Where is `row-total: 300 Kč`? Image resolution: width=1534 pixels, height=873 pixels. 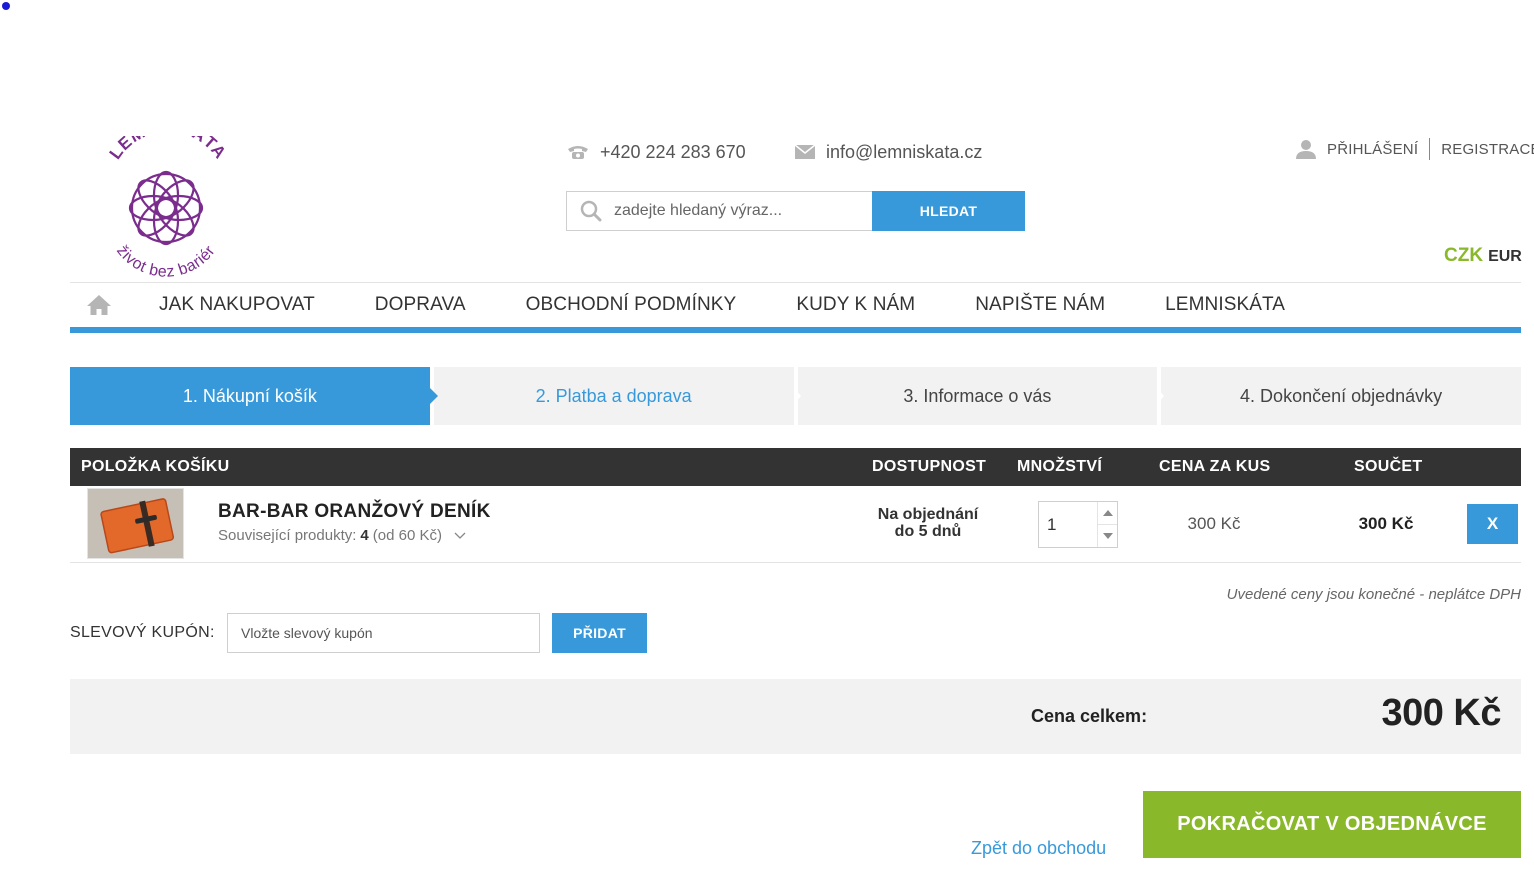
row-total: 300 Kč is located at coordinates (1386, 523).